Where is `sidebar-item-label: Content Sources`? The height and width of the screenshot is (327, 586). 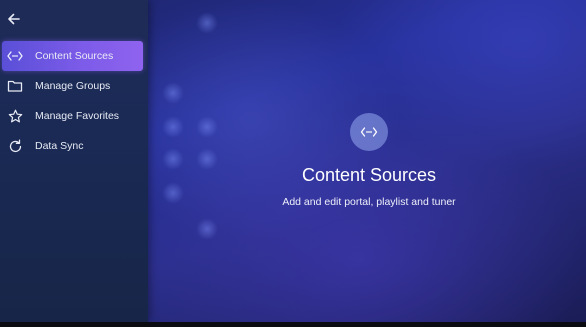 sidebar-item-label: Content Sources is located at coordinates (74, 56).